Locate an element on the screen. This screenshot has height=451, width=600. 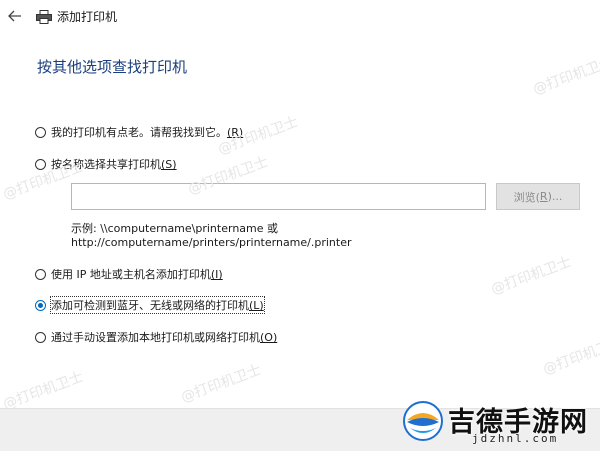
option-bluetooth-wireless-network: 添加可检测到蓝牙、无线或网络的打印机(L) is located at coordinates (150, 305).